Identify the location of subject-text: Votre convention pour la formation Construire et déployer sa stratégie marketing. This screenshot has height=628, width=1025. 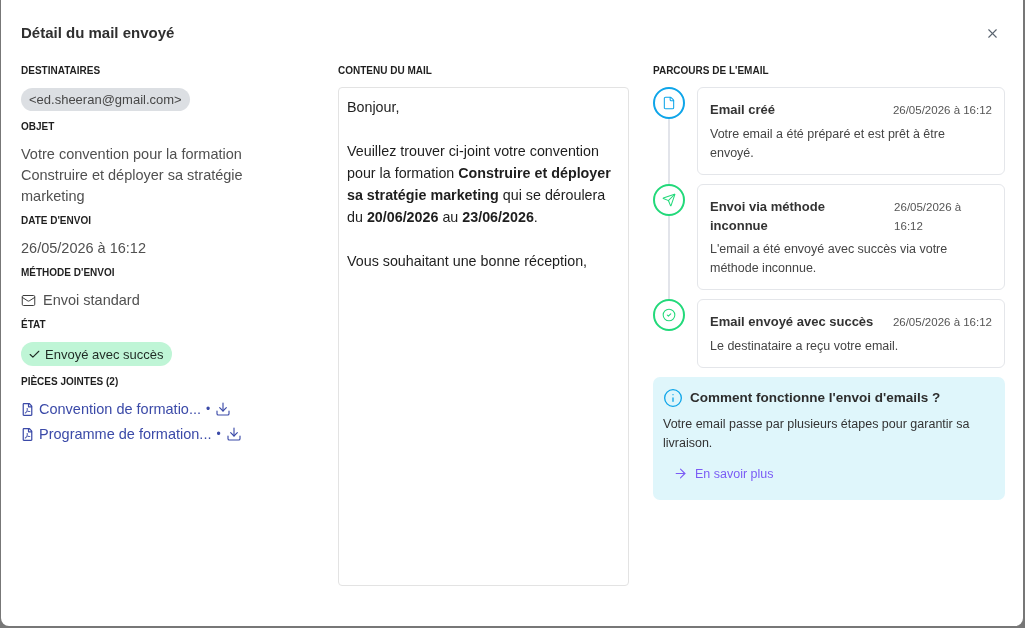
(132, 175).